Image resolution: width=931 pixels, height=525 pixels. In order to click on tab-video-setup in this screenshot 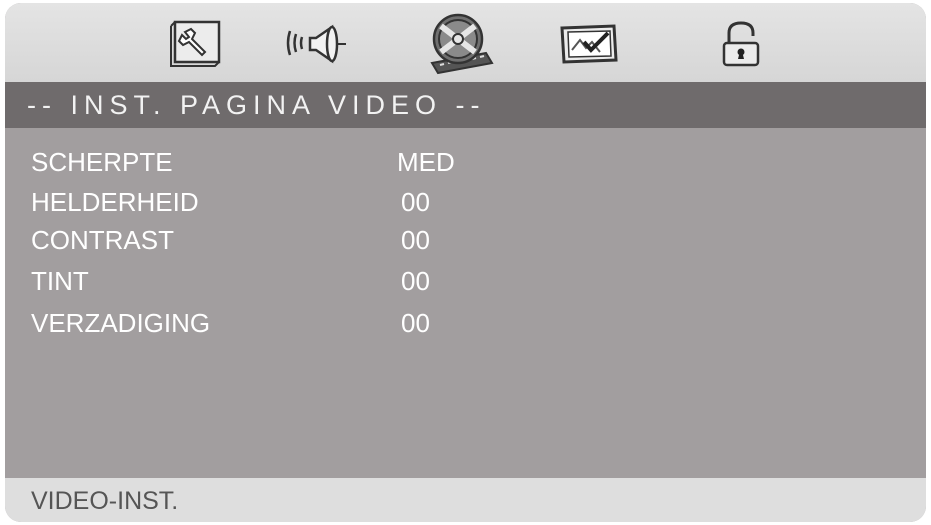, I will do `click(462, 44)`.